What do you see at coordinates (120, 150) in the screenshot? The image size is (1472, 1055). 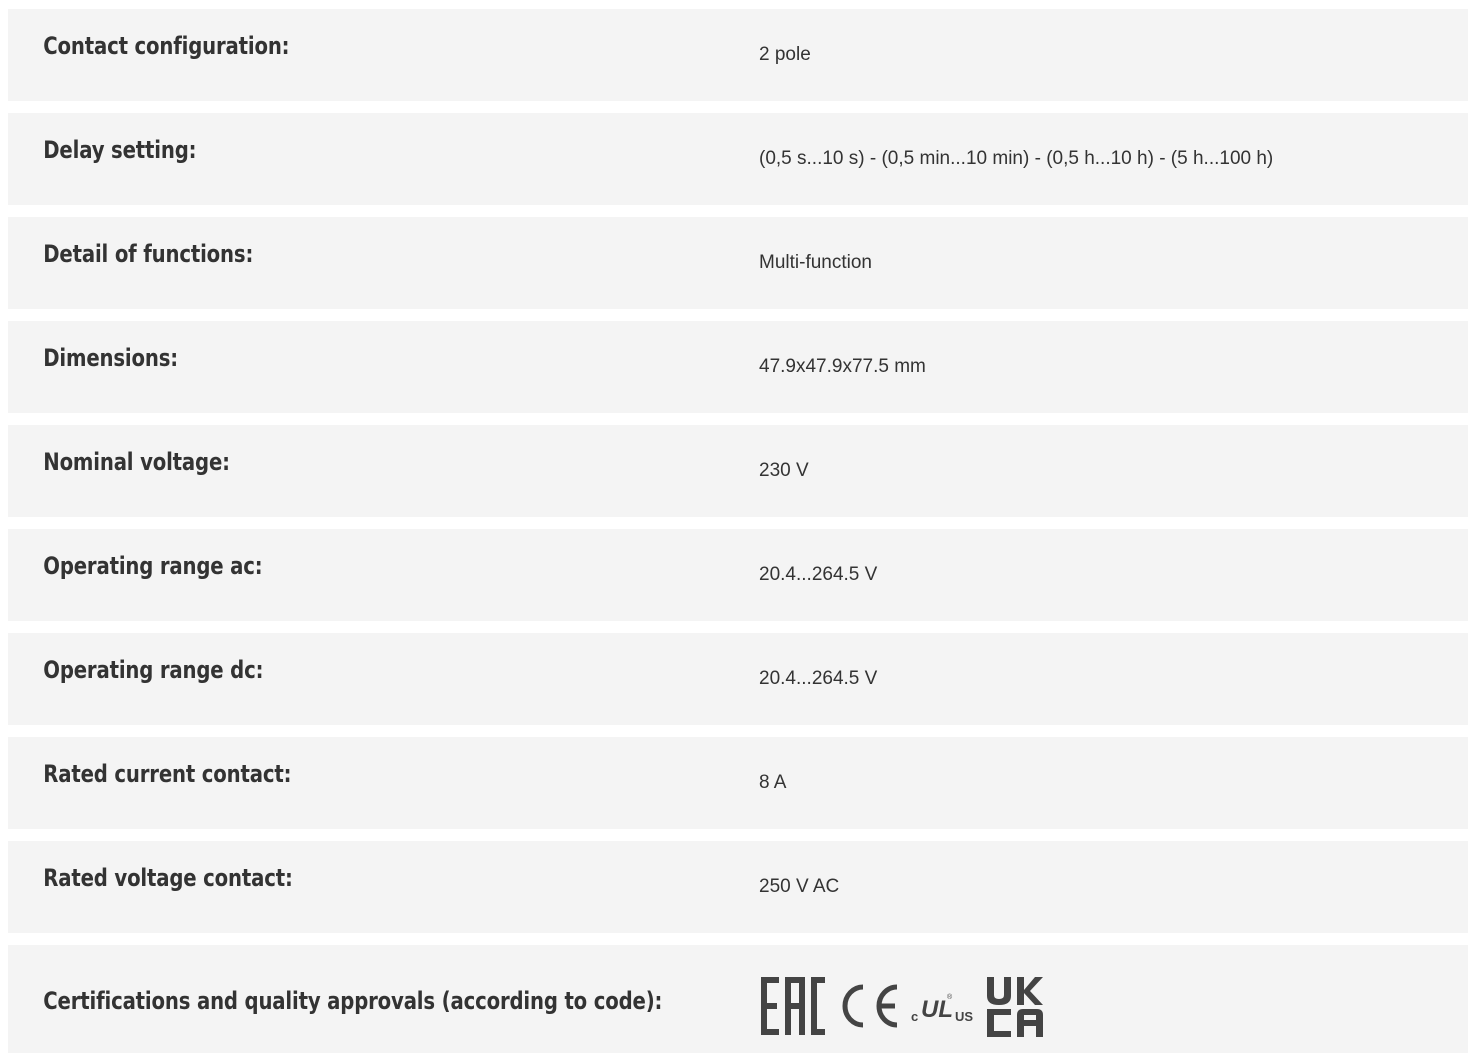 I see `spec-label: Delay setting:` at bounding box center [120, 150].